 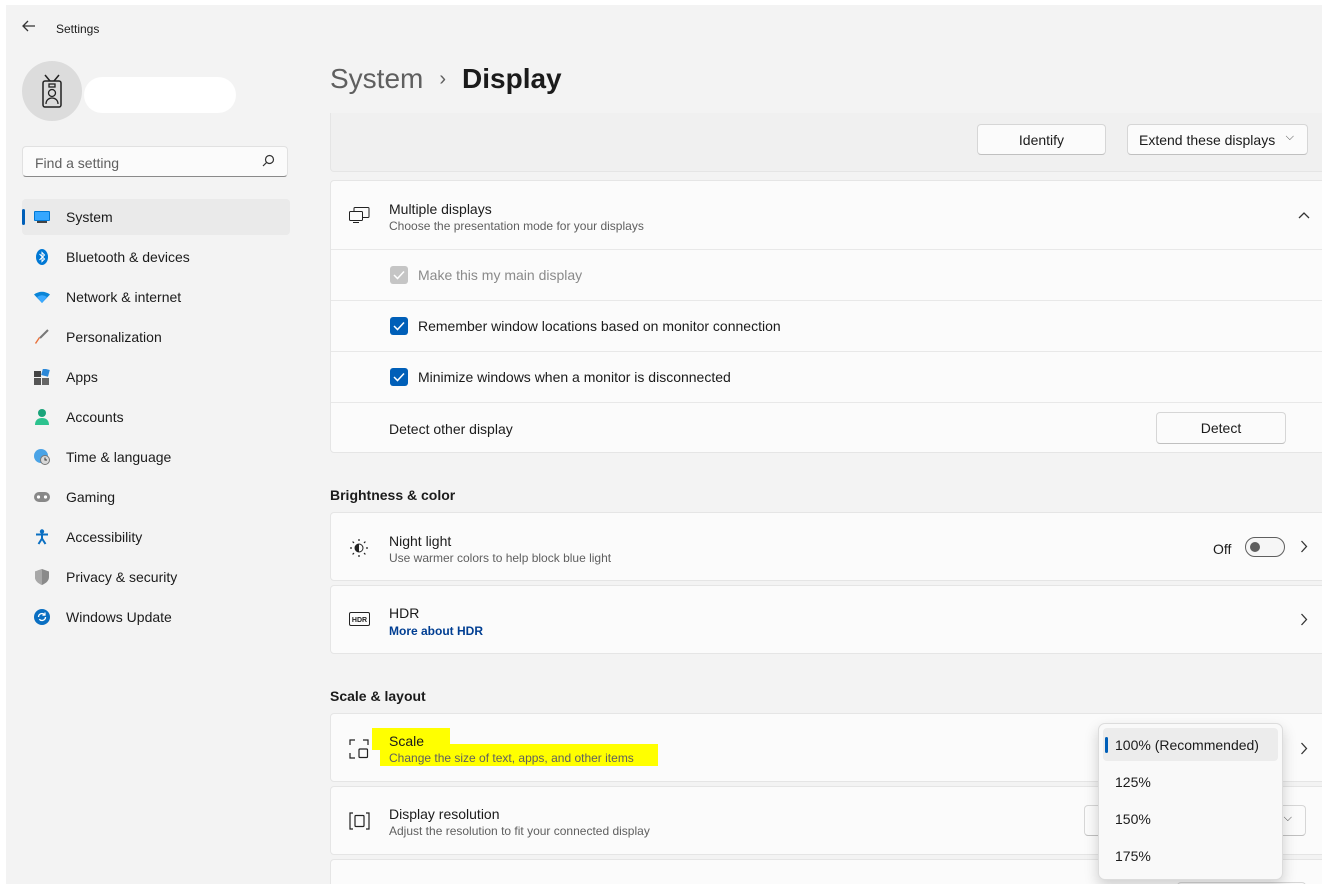 What do you see at coordinates (156, 497) in the screenshot?
I see `sidebar-item-gaming: Gaming` at bounding box center [156, 497].